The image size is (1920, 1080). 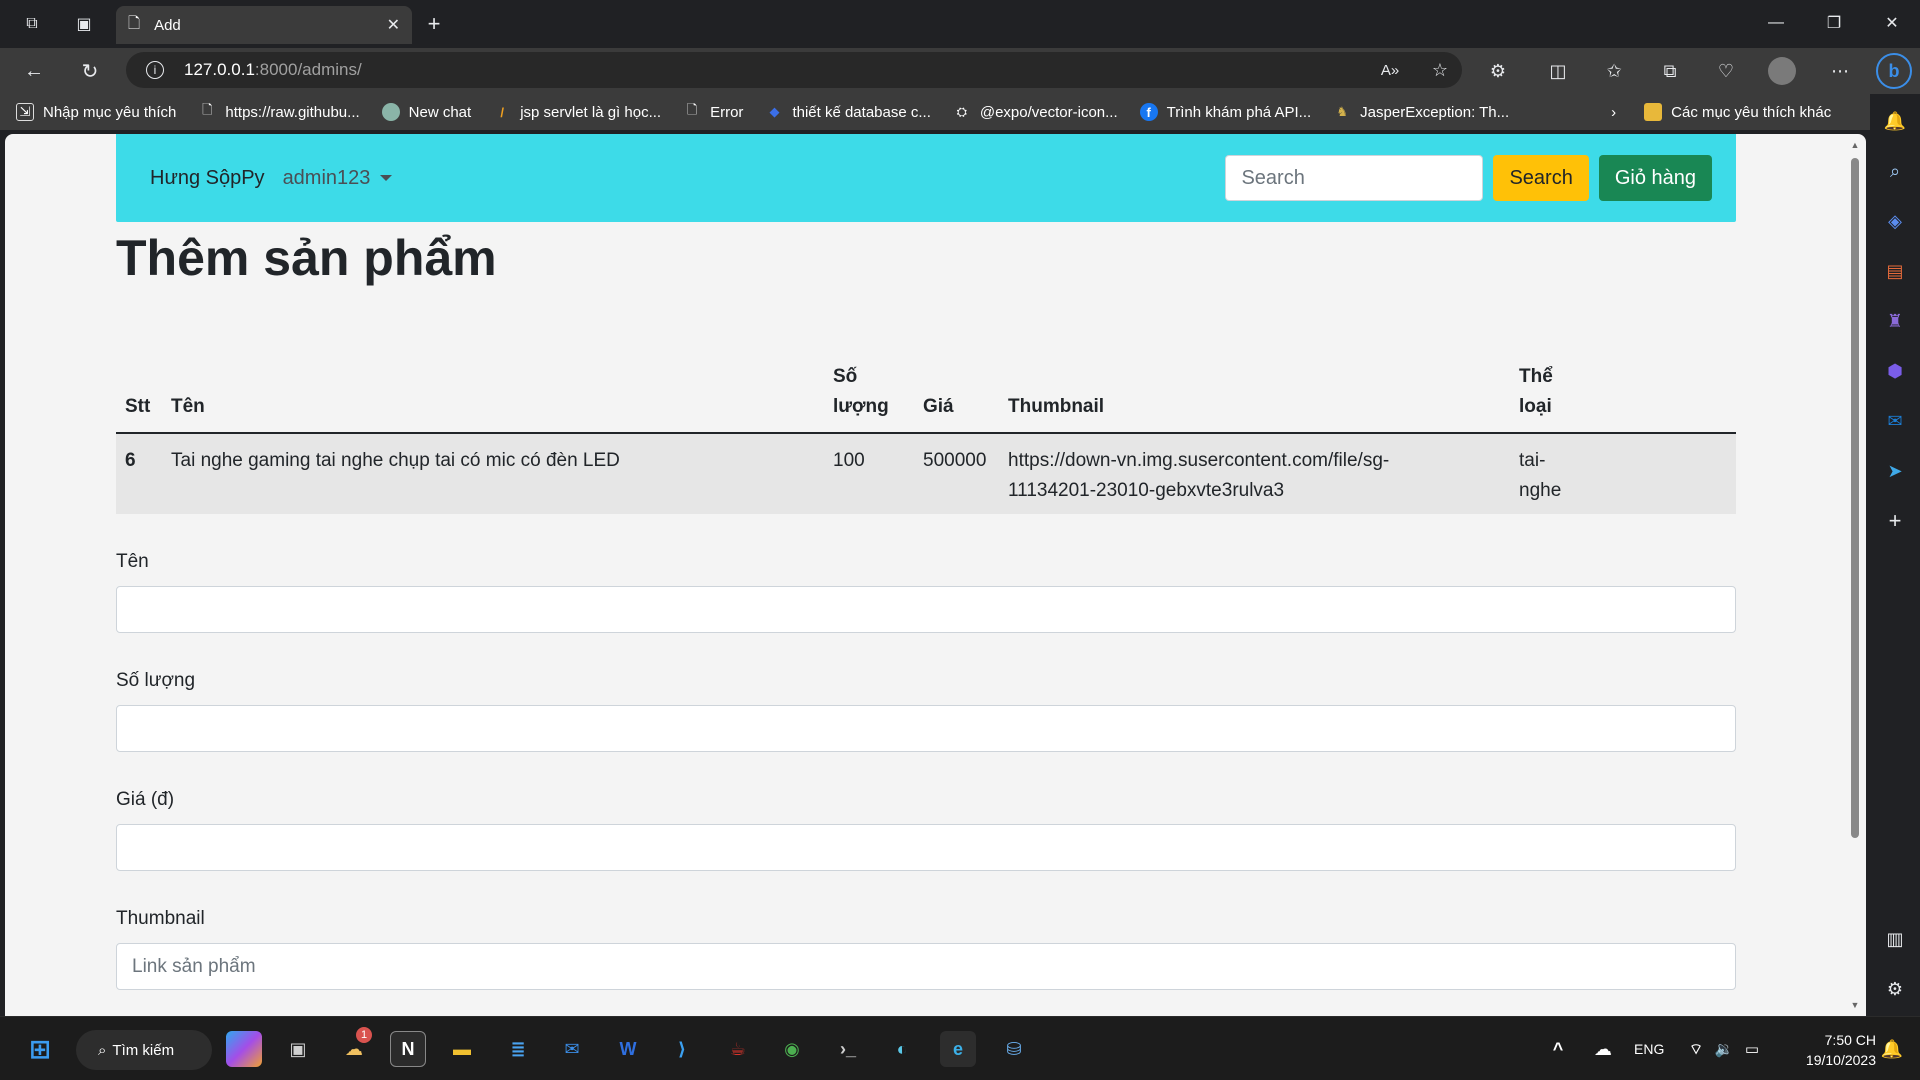 I want to click on bookmark-new-chat: New chat, so click(x=426, y=112).